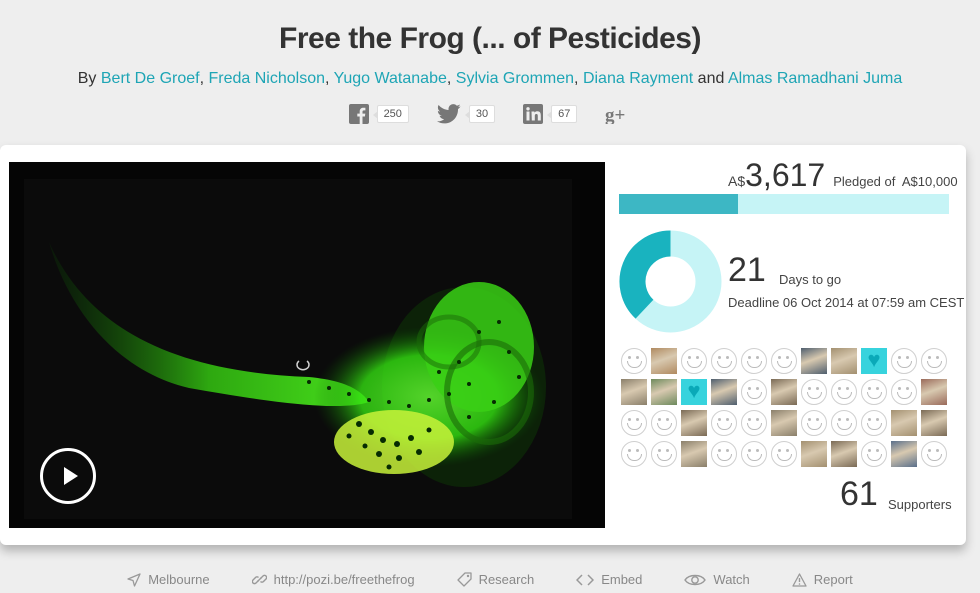 The image size is (980, 593). Describe the element at coordinates (846, 302) in the screenshot. I see `deadline-text: Deadline 06 Oct 2014 at 07:59 am CEST` at that location.